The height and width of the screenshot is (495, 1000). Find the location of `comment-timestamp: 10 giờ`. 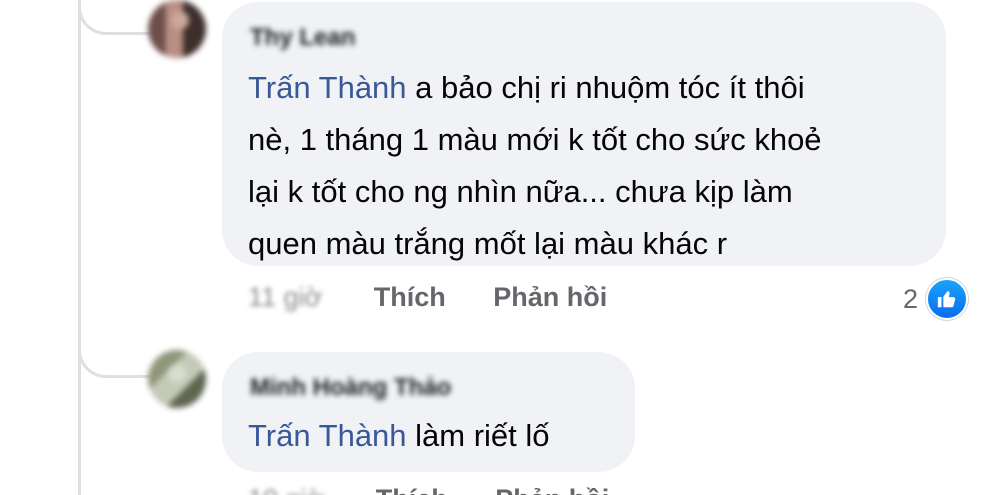

comment-timestamp: 10 giờ is located at coordinates (286, 489).